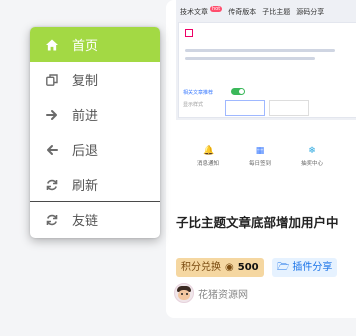 This screenshot has height=336, width=356. Describe the element at coordinates (52, 44) in the screenshot. I see `home-icon` at that location.